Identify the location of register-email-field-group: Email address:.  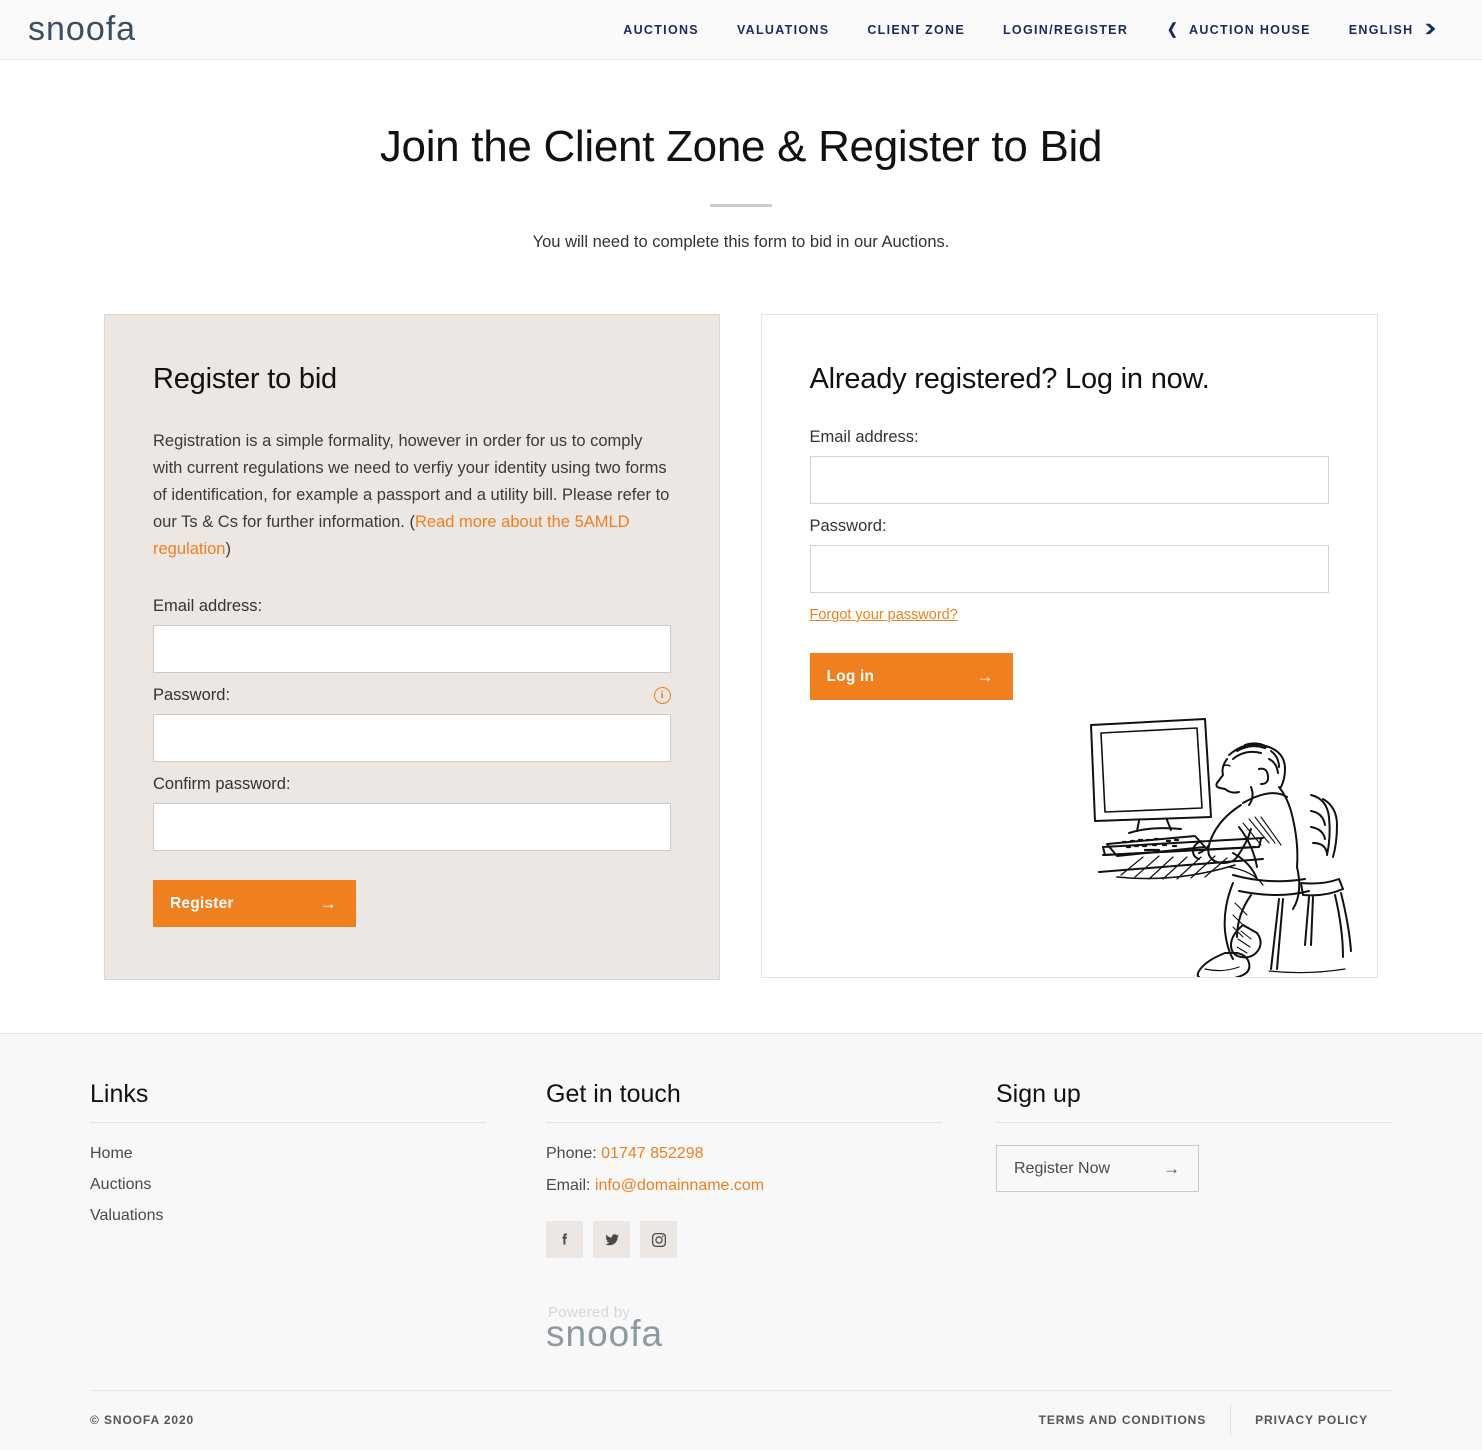
(412, 635).